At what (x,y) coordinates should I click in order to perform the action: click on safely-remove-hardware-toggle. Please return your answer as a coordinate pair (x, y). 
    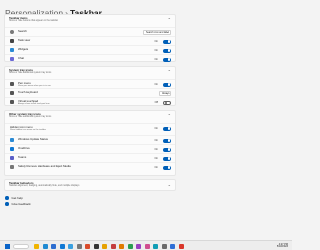
    Looking at the image, I should click on (167, 167).